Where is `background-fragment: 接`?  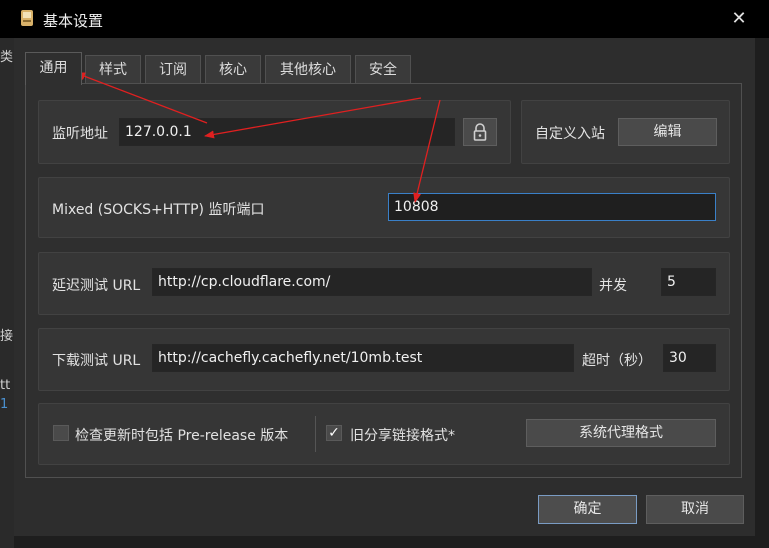 background-fragment: 接 is located at coordinates (7, 336).